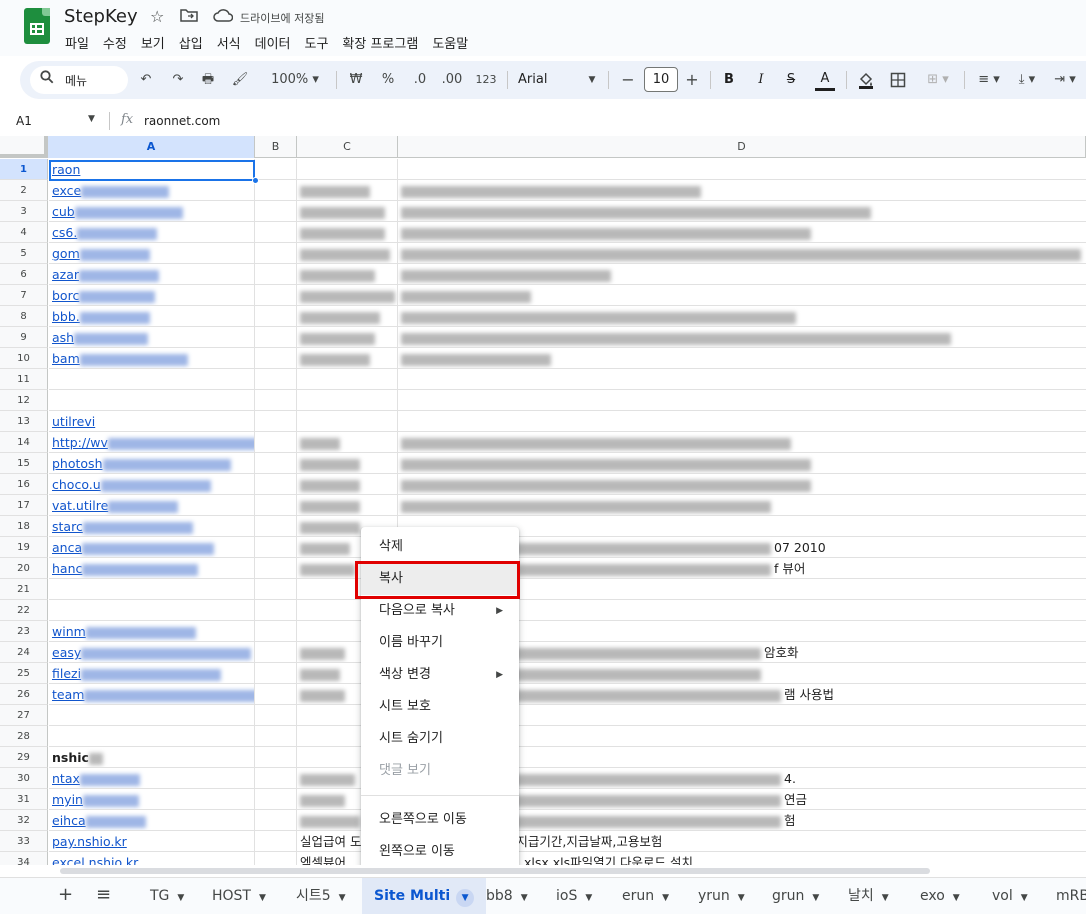 This screenshot has height=914, width=1086. What do you see at coordinates (898, 80) in the screenshot?
I see `borders-icon` at bounding box center [898, 80].